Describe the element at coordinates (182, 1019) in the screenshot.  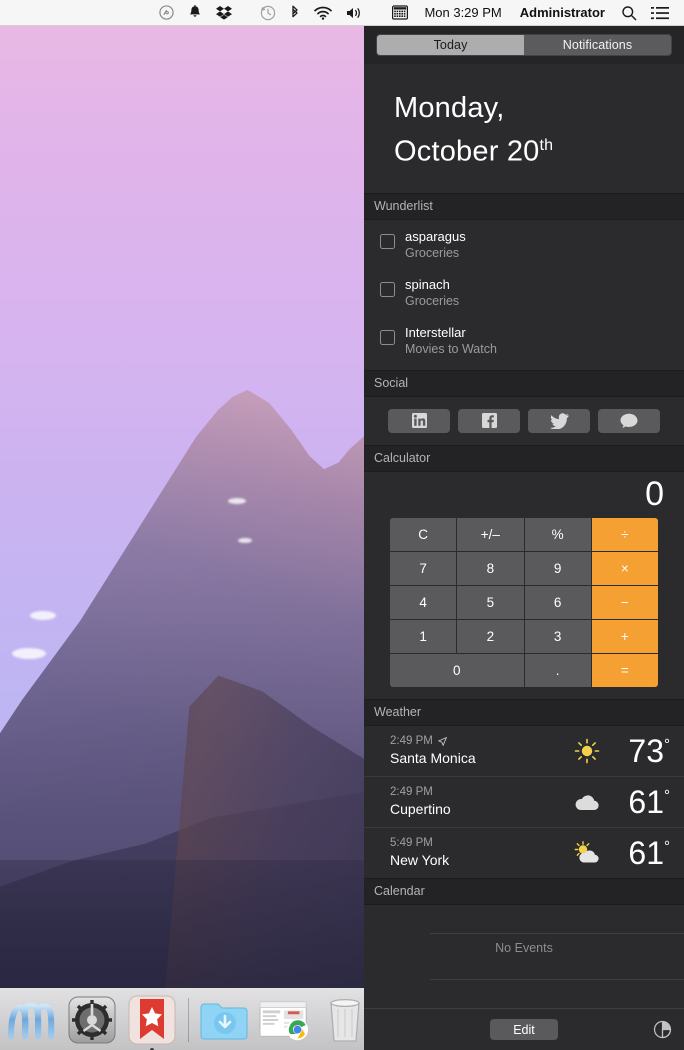
I see `dock` at that location.